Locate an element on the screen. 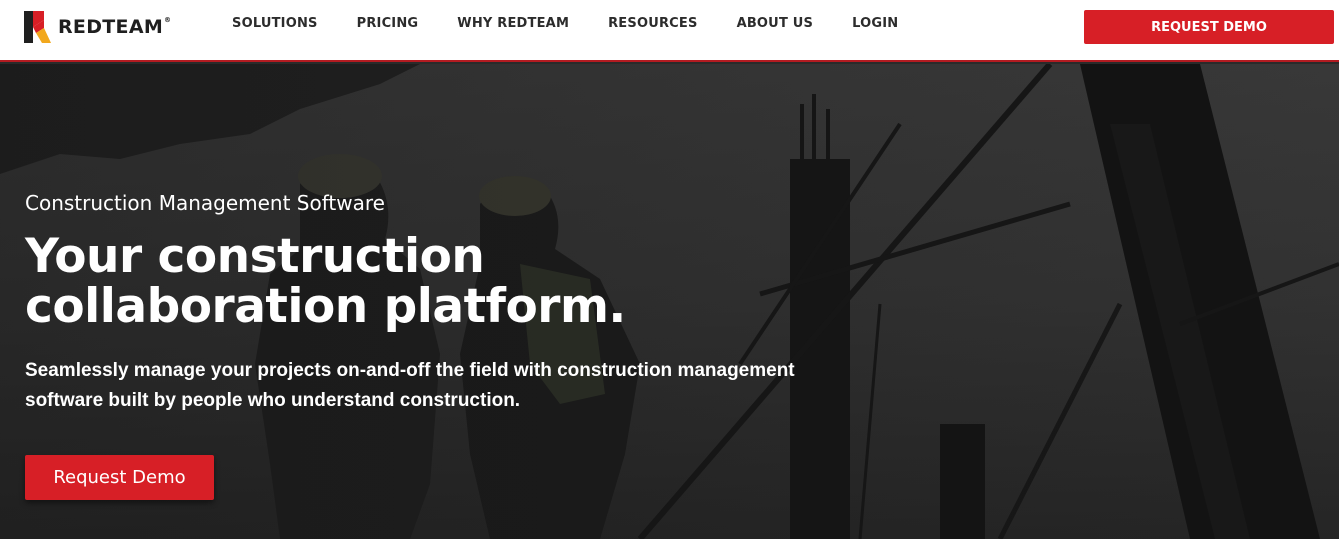  redteam-logo: REDTEAM® is located at coordinates (96, 27).